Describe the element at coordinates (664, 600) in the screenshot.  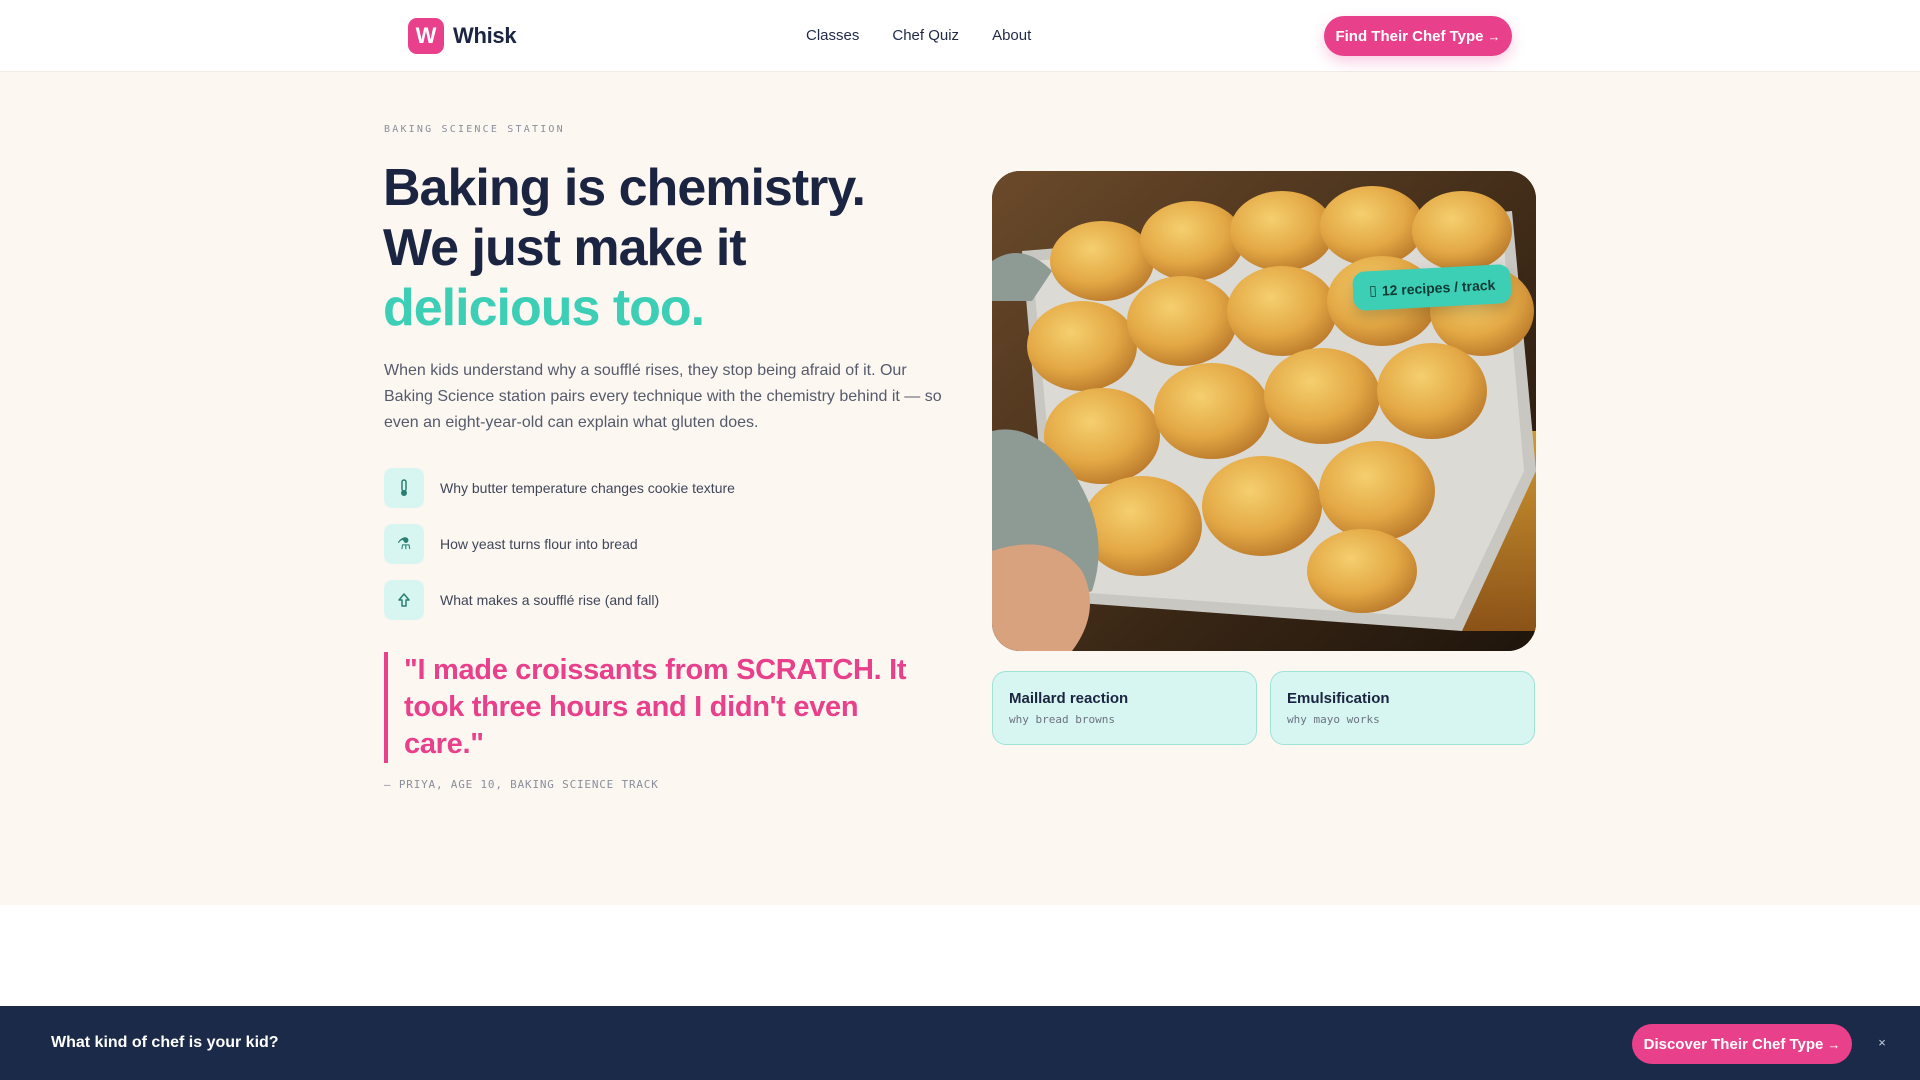
I see `list-item: What makes a soufflé rise (and fall)` at that location.